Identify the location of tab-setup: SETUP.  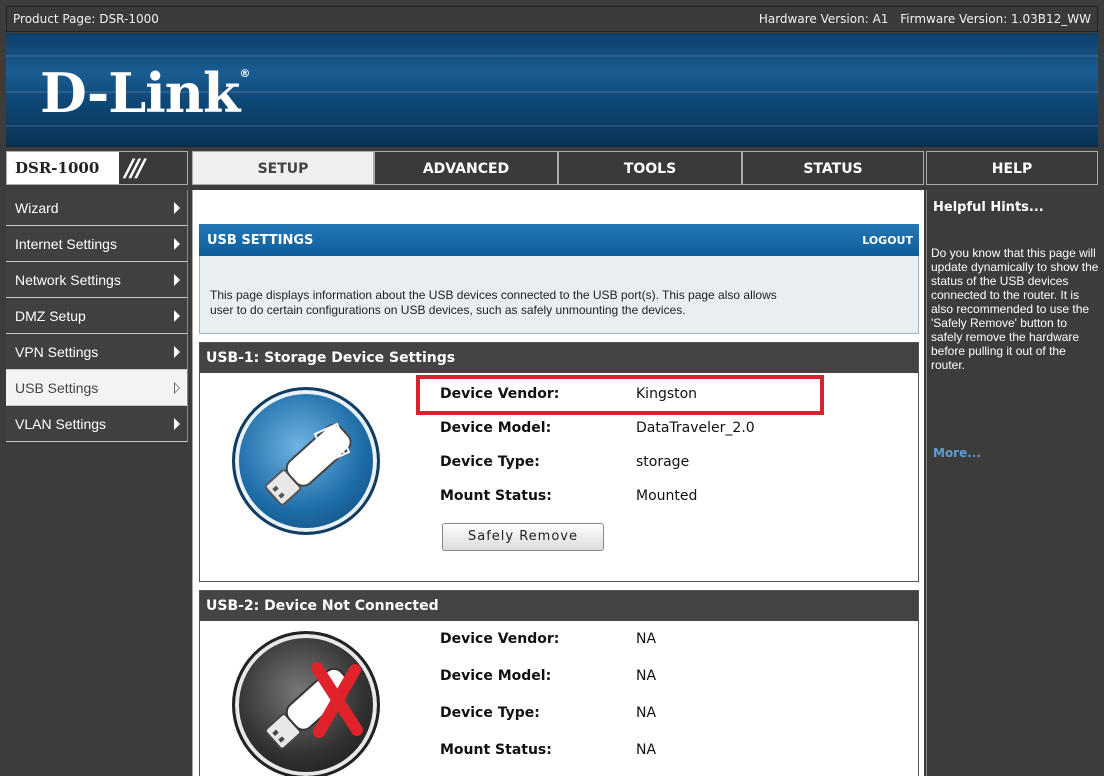
(283, 168).